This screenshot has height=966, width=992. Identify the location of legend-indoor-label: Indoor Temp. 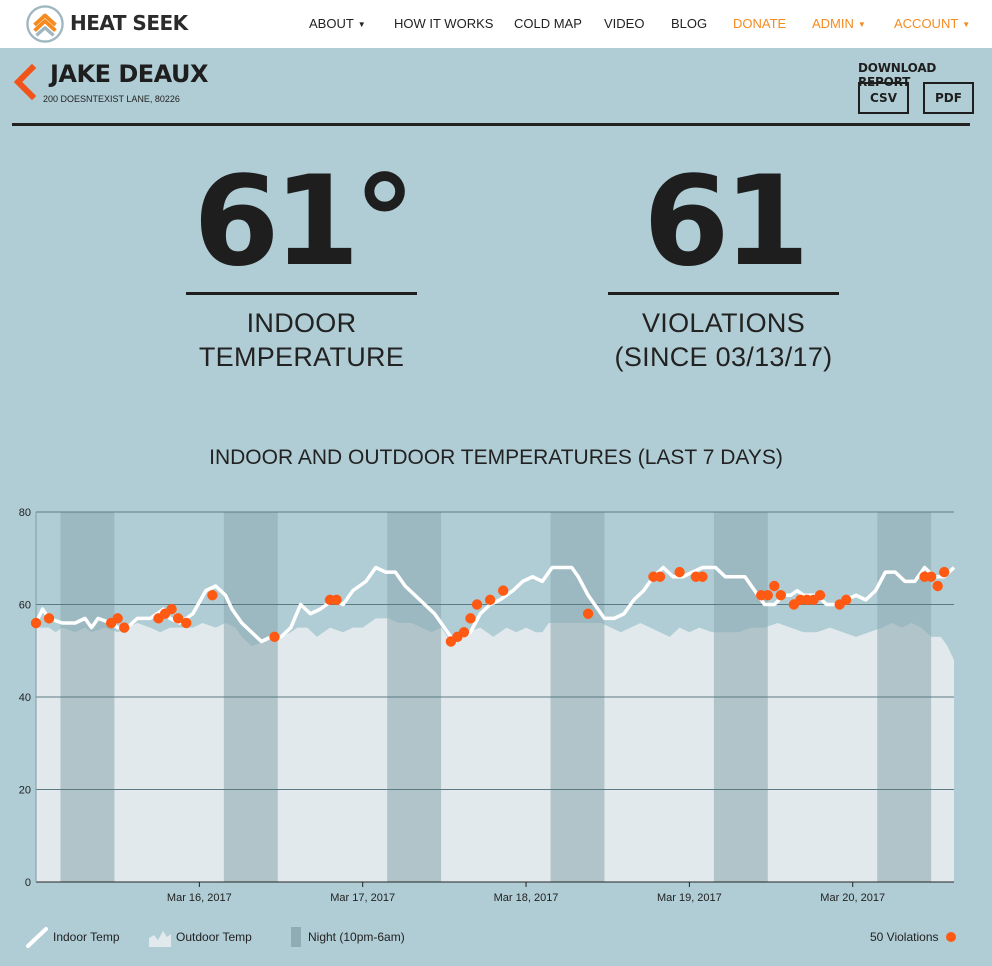
(86, 937).